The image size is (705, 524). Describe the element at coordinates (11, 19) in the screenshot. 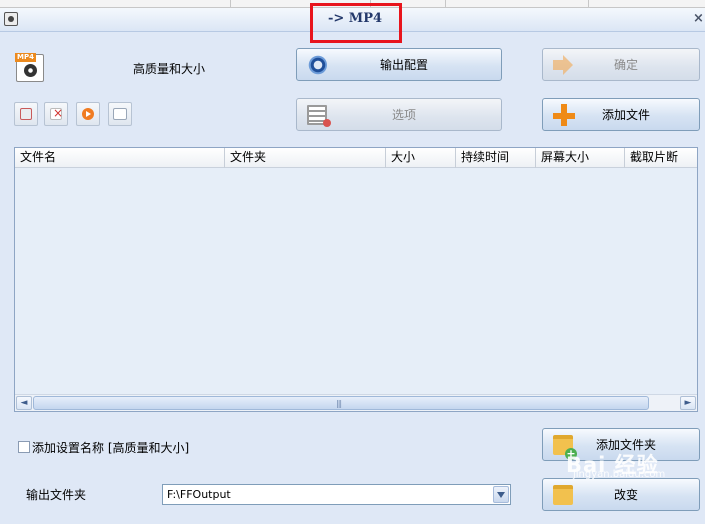

I see `app-icon` at that location.